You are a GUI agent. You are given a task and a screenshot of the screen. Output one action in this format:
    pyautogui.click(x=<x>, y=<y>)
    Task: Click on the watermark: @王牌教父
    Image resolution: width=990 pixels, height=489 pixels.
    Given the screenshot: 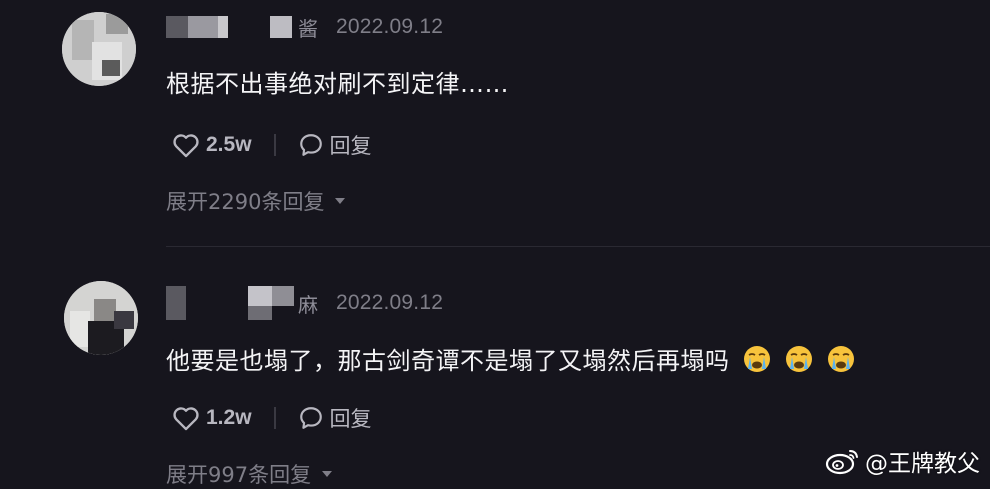 What is the action you would take?
    pyautogui.click(x=902, y=461)
    